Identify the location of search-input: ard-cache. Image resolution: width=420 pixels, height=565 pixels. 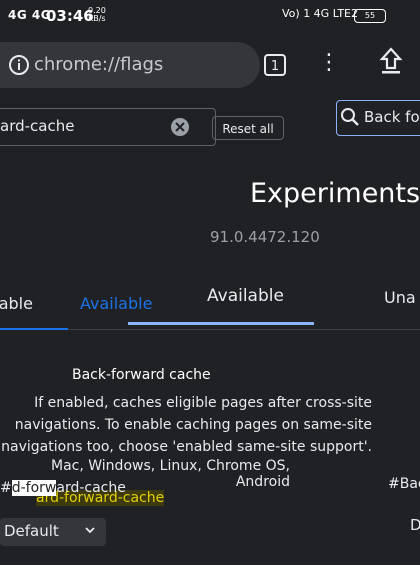
(37, 126).